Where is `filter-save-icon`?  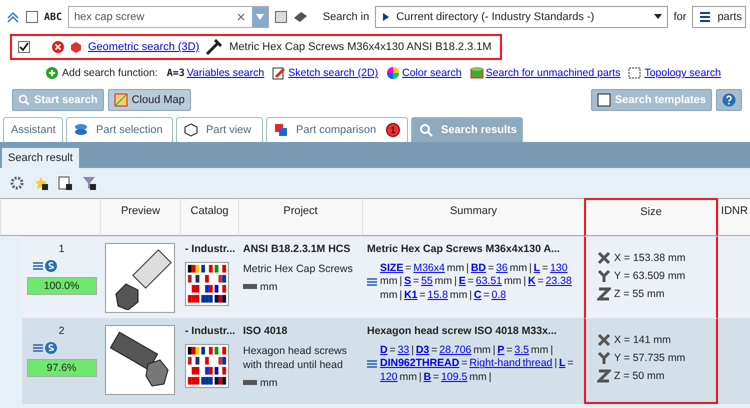 filter-save-icon is located at coordinates (89, 183).